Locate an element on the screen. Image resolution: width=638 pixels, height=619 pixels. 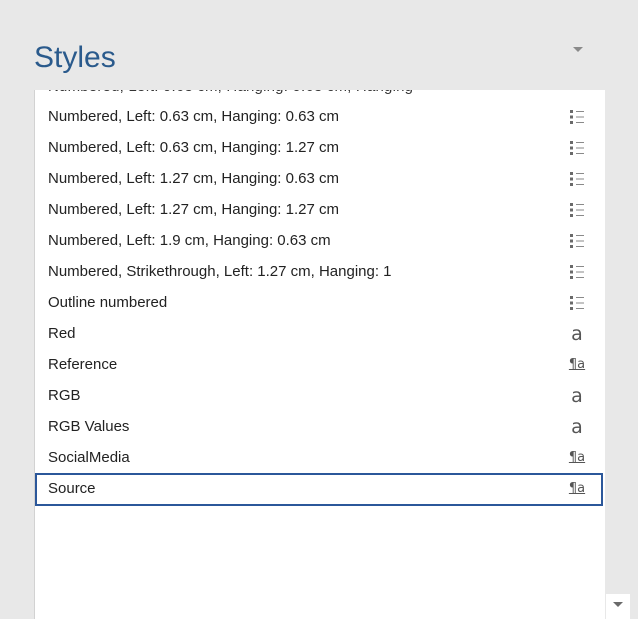
style-list-item: Red a is located at coordinates (319, 333).